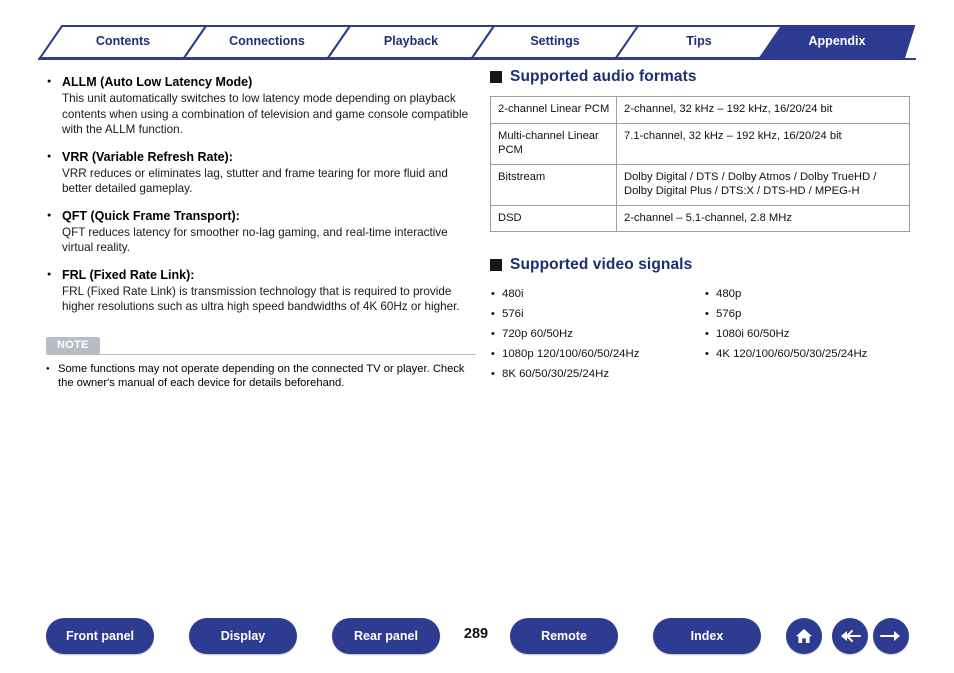 The image size is (954, 673). I want to click on rear-panel-button-label: Rear panel, so click(386, 636).